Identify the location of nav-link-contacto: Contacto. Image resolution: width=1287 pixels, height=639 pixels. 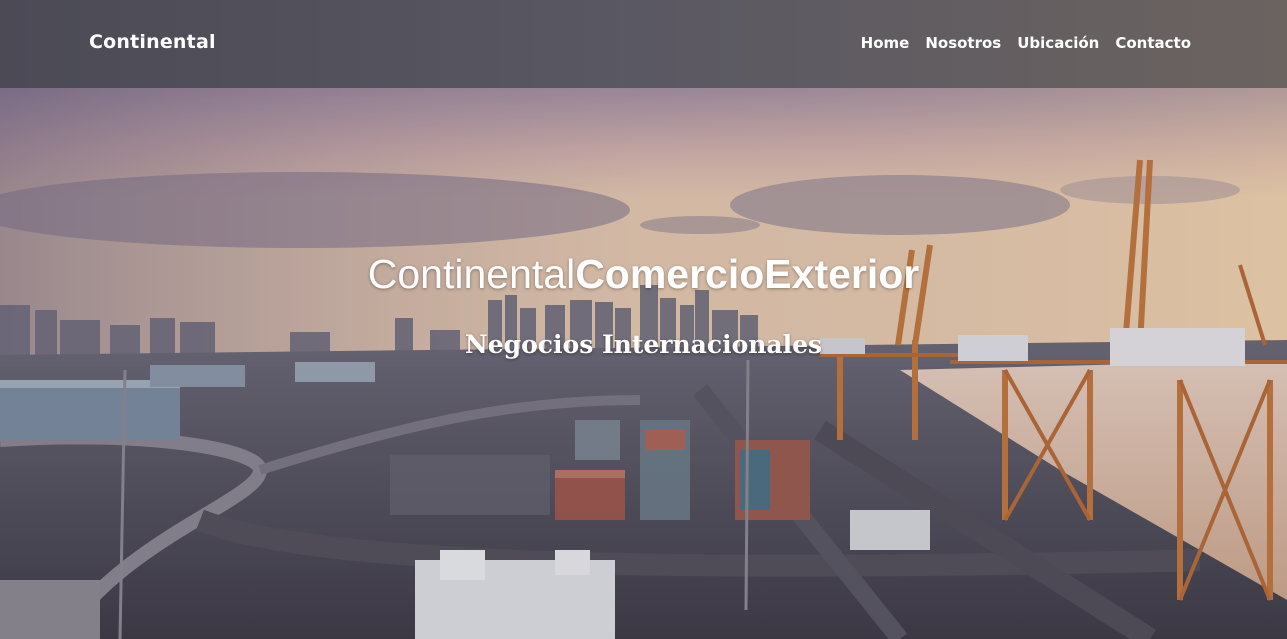
(1153, 43).